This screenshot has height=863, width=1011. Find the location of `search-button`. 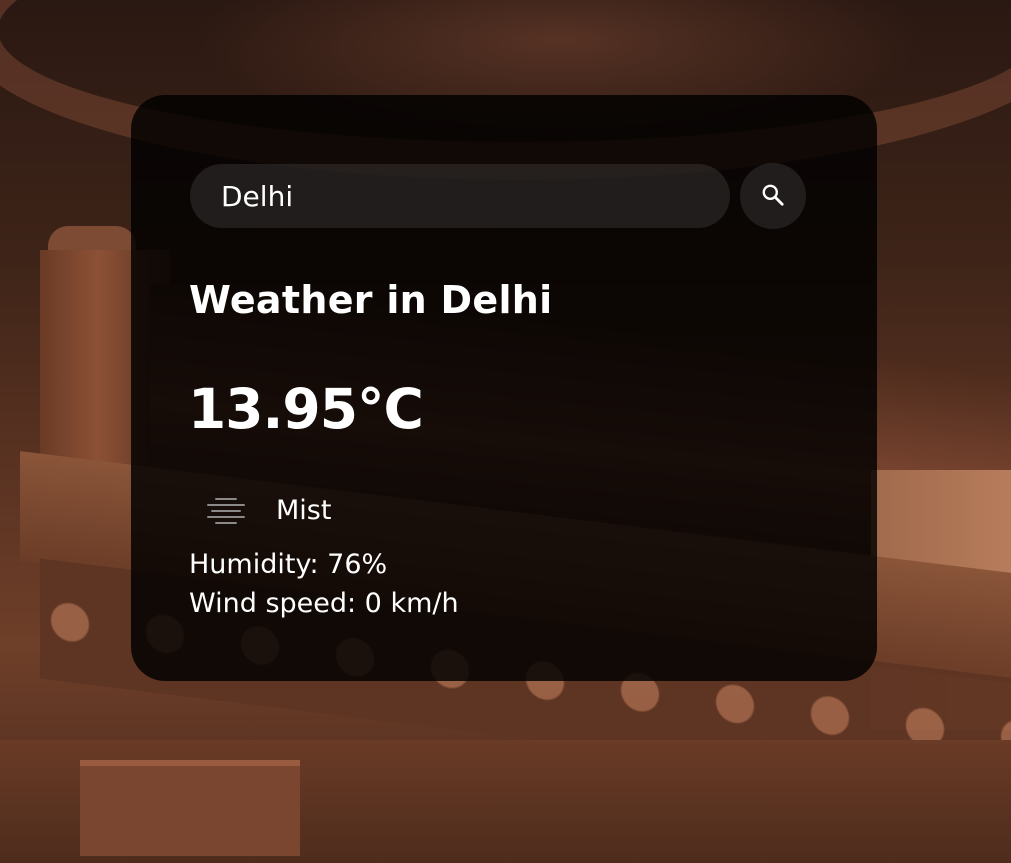

search-button is located at coordinates (773, 196).